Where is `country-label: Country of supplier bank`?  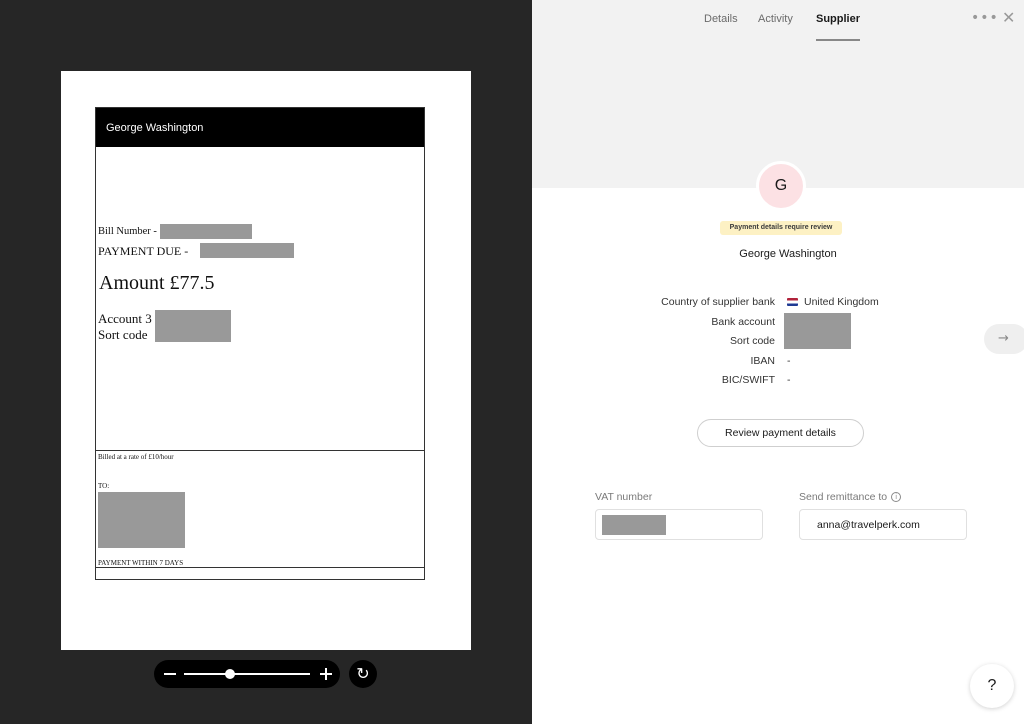
country-label: Country of supplier bank is located at coordinates (718, 302).